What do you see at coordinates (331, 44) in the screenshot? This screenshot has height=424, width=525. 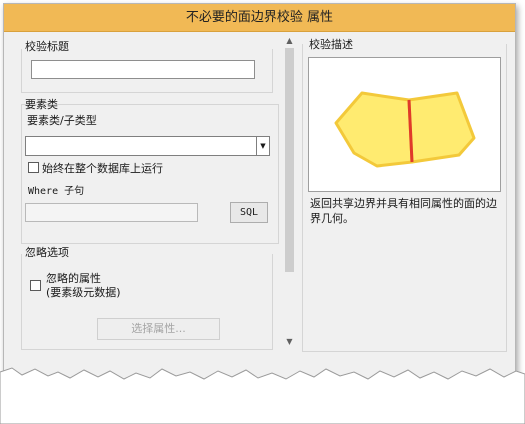 I see `description-label: 校验描述` at bounding box center [331, 44].